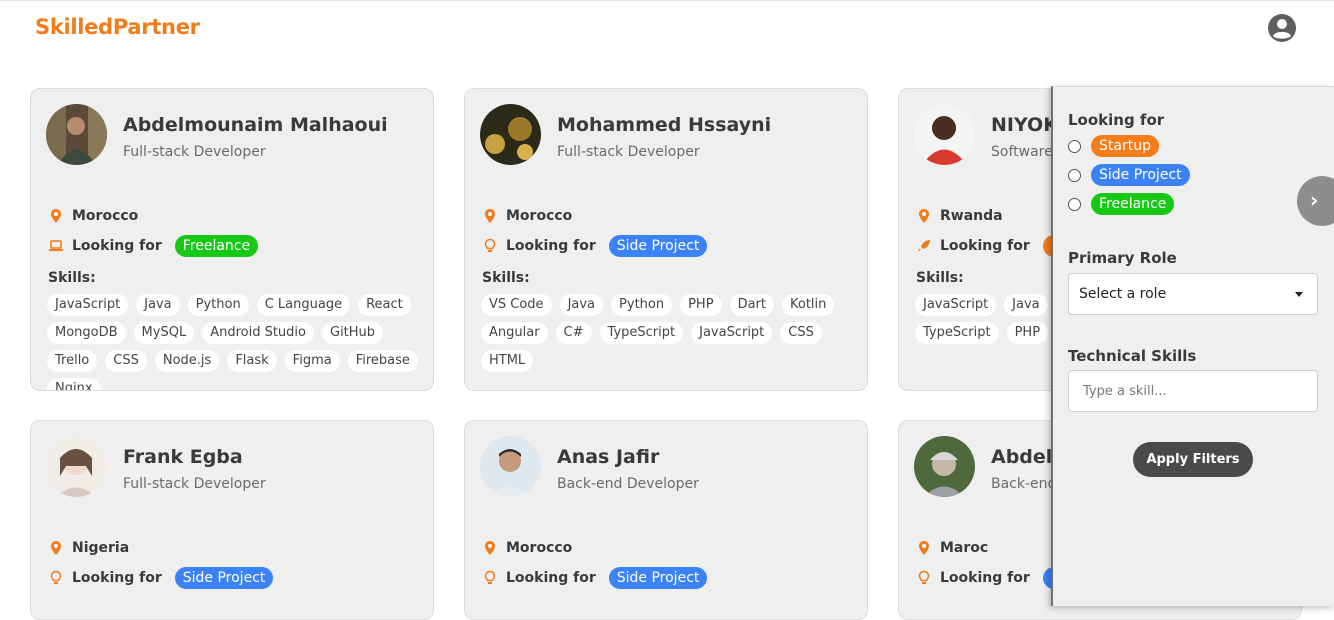 The image size is (1334, 620). What do you see at coordinates (1140, 175) in the screenshot?
I see `side-project-badge: Side Project` at bounding box center [1140, 175].